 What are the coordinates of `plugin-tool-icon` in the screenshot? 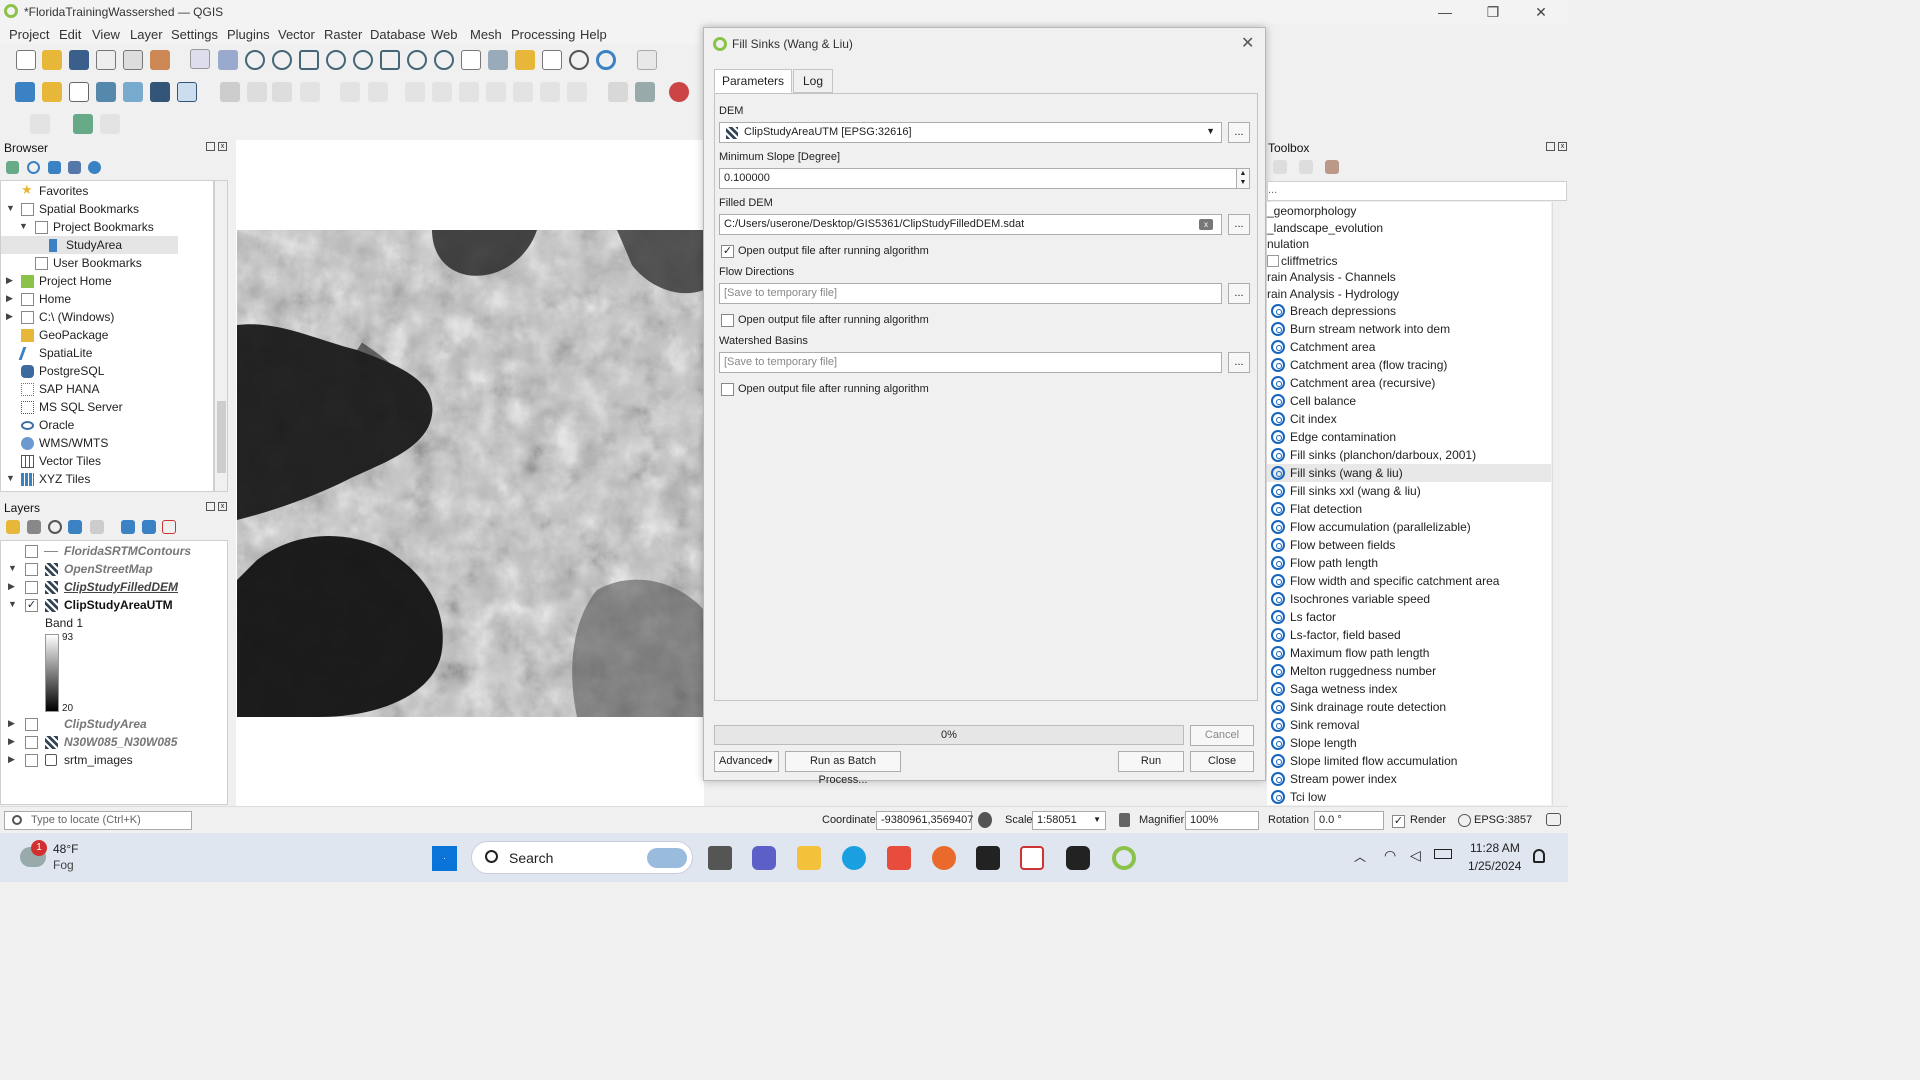 It's located at (40, 124).